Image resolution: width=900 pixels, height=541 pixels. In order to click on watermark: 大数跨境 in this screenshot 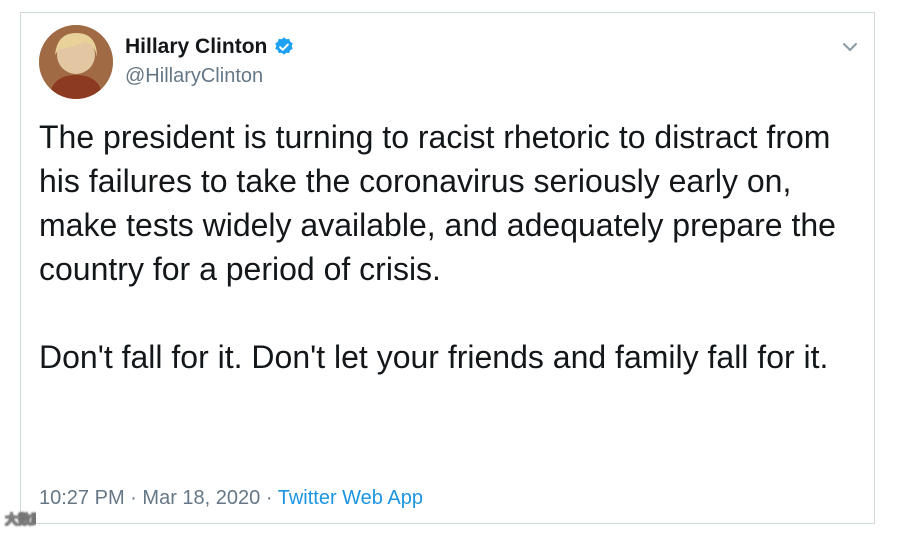, I will do `click(20, 519)`.